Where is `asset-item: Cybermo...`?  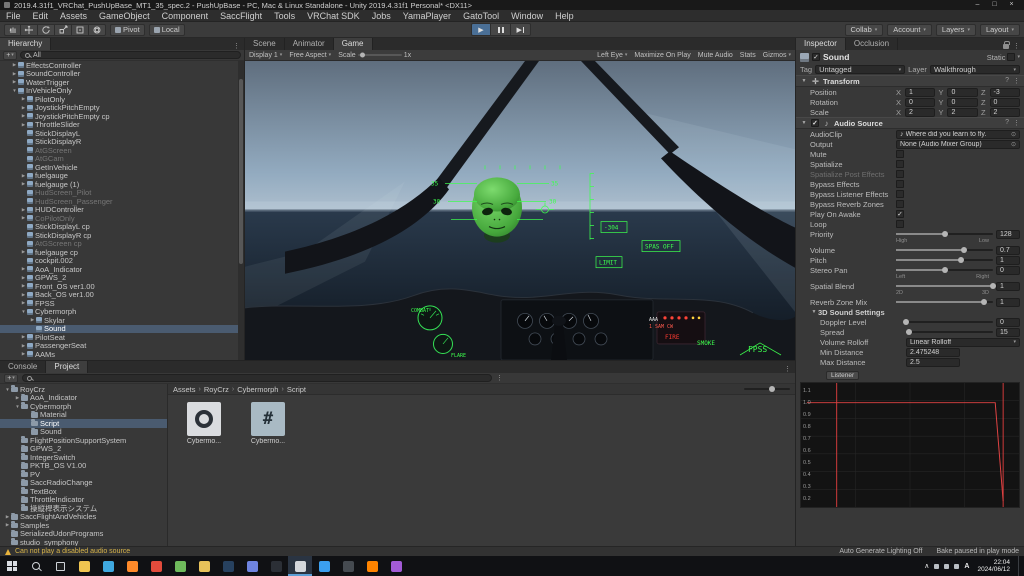
asset-item: Cybermo... is located at coordinates (204, 423).